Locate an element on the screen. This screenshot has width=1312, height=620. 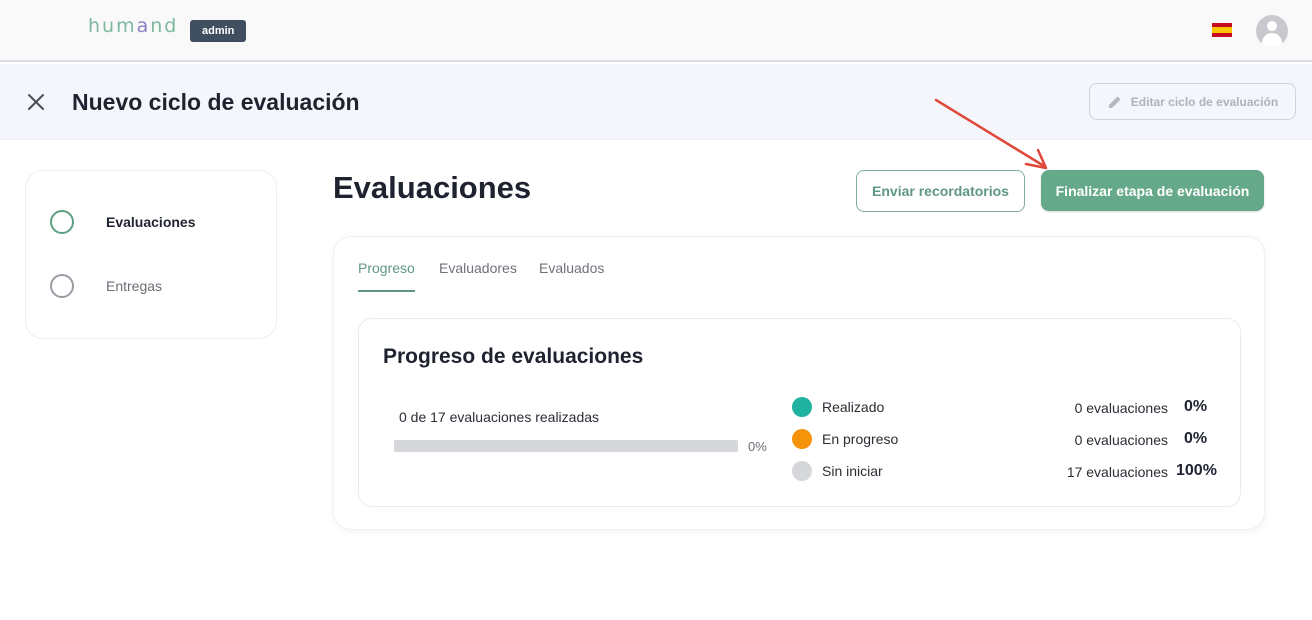
edit-cycle-button: Editar ciclo de evaluación is located at coordinates (1192, 101).